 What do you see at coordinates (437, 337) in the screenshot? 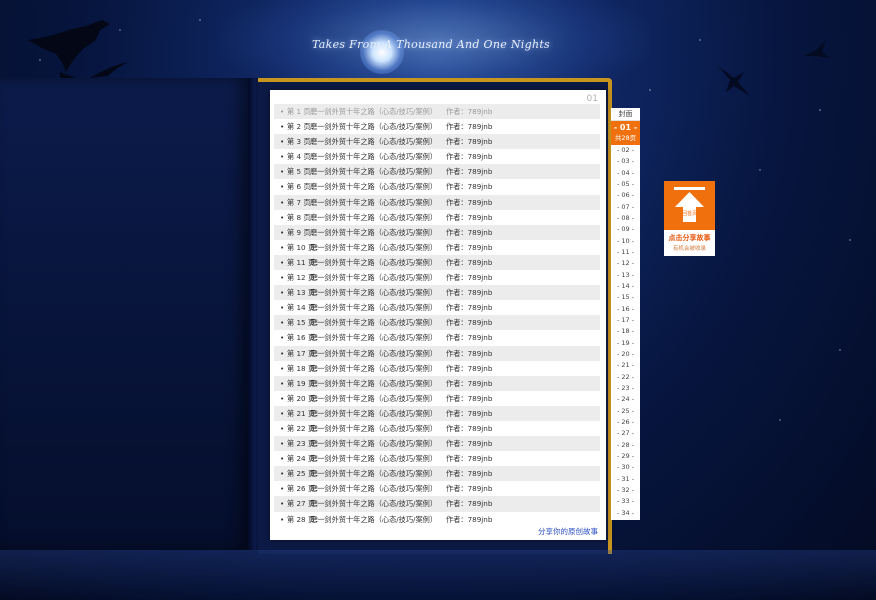
I see `toc-row: • 第 16 页： 磨一剑外贸十年之路（心态/技巧/案例） 作者：789jnb` at bounding box center [437, 337].